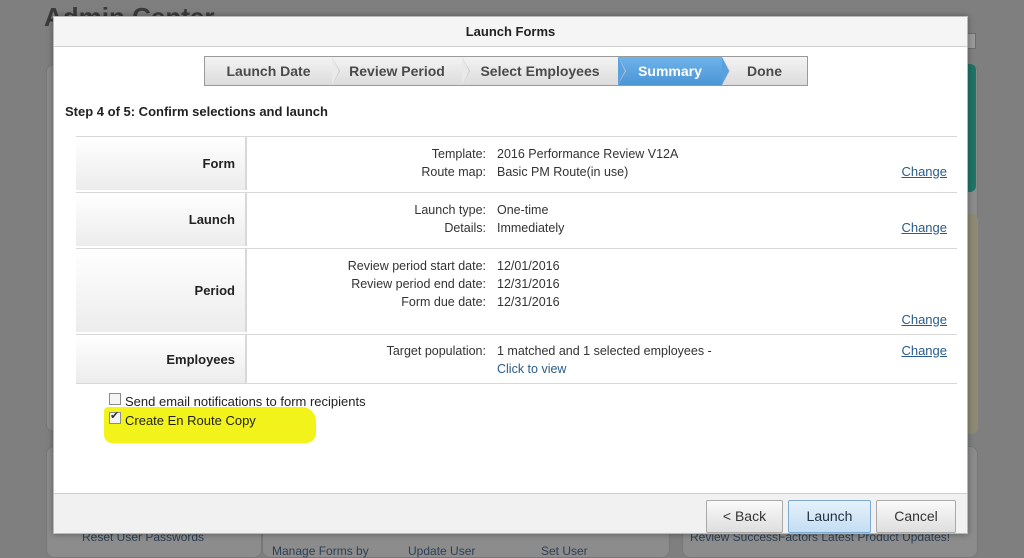  Describe the element at coordinates (540, 71) in the screenshot. I see `step-label: Select Employees` at that location.